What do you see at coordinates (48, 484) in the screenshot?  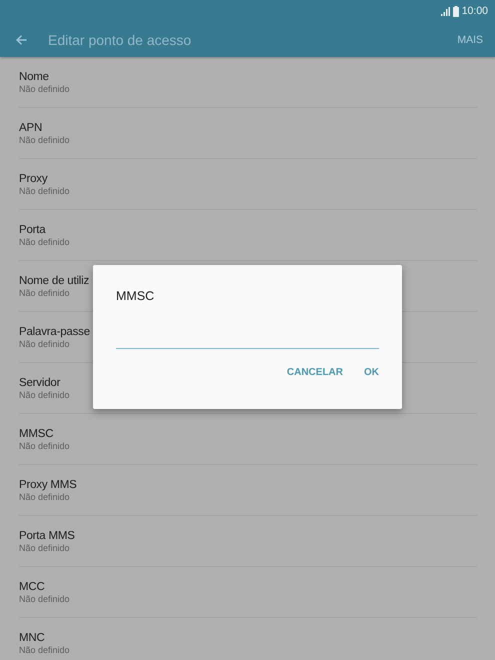 I see `setting-label: Proxy MMS` at bounding box center [48, 484].